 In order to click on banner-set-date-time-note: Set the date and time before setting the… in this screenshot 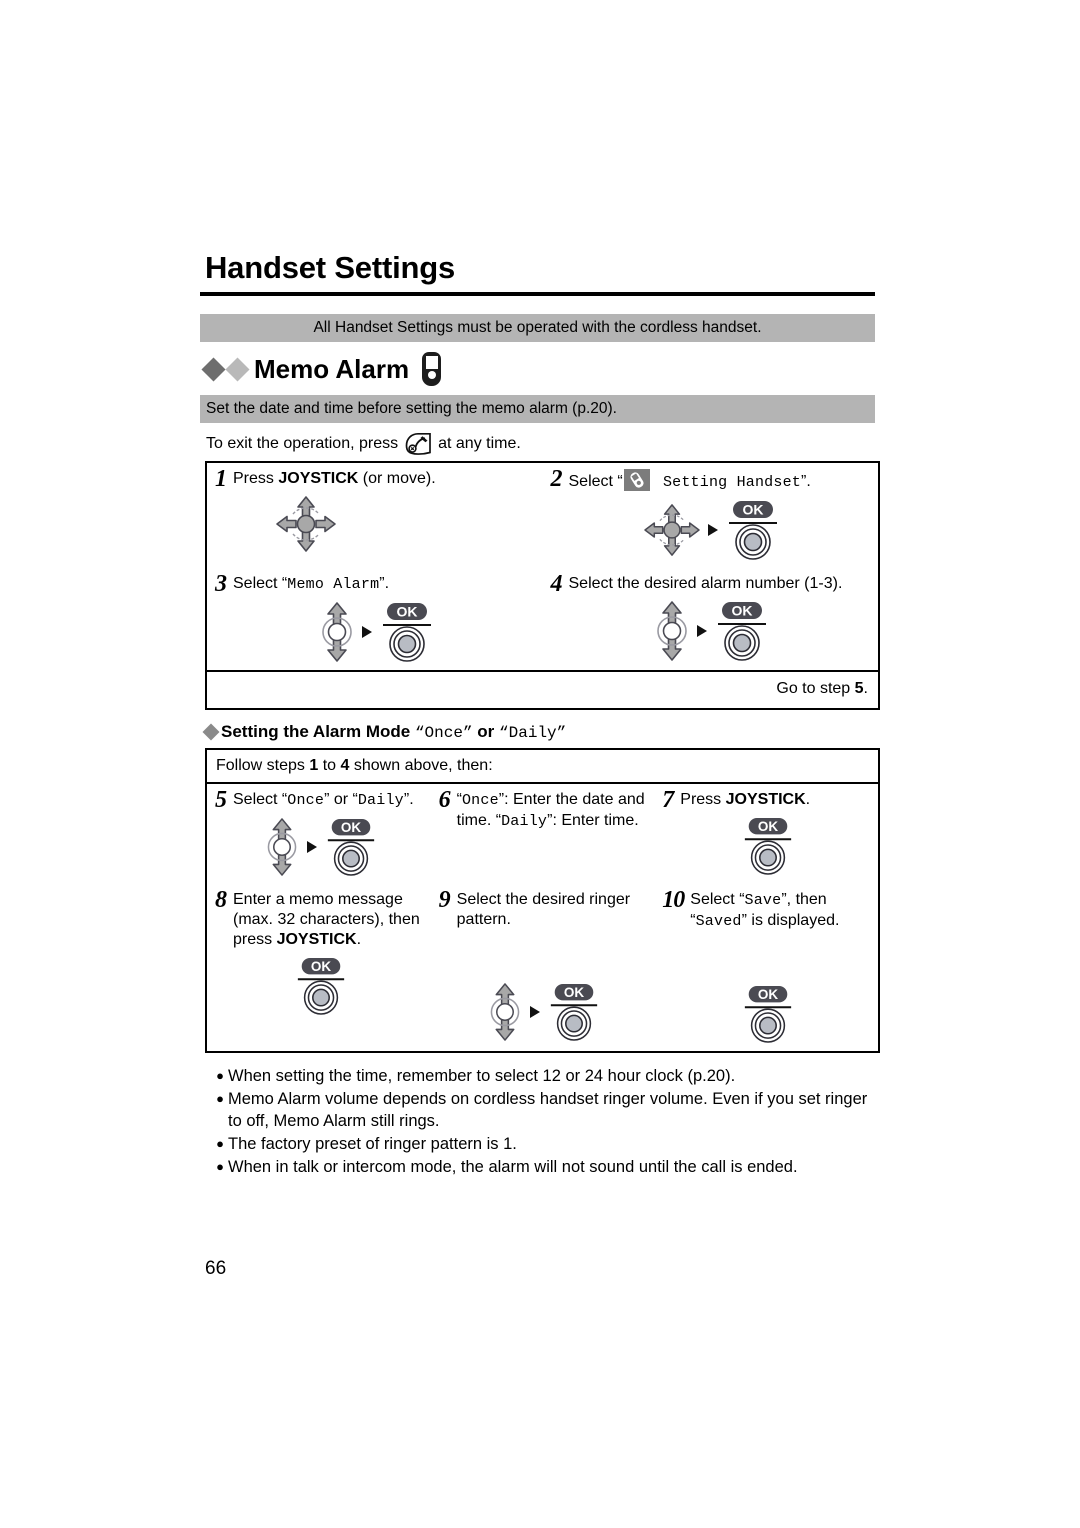, I will do `click(537, 409)`.